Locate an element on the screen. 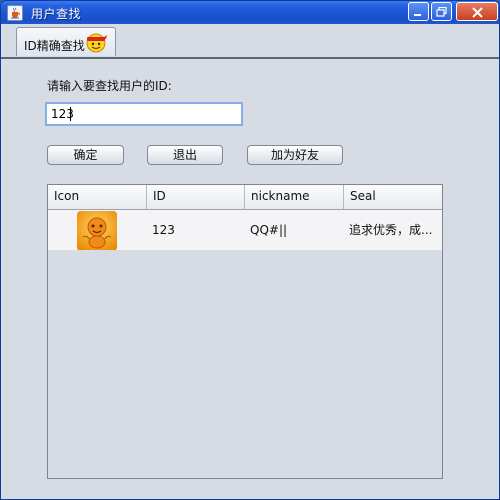  minimize-button is located at coordinates (418, 11).